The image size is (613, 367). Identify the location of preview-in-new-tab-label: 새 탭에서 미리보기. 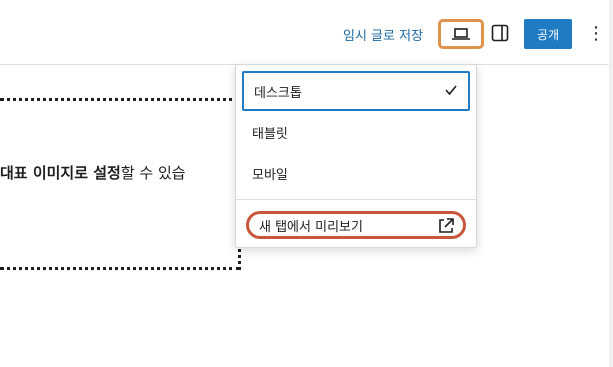
(311, 227).